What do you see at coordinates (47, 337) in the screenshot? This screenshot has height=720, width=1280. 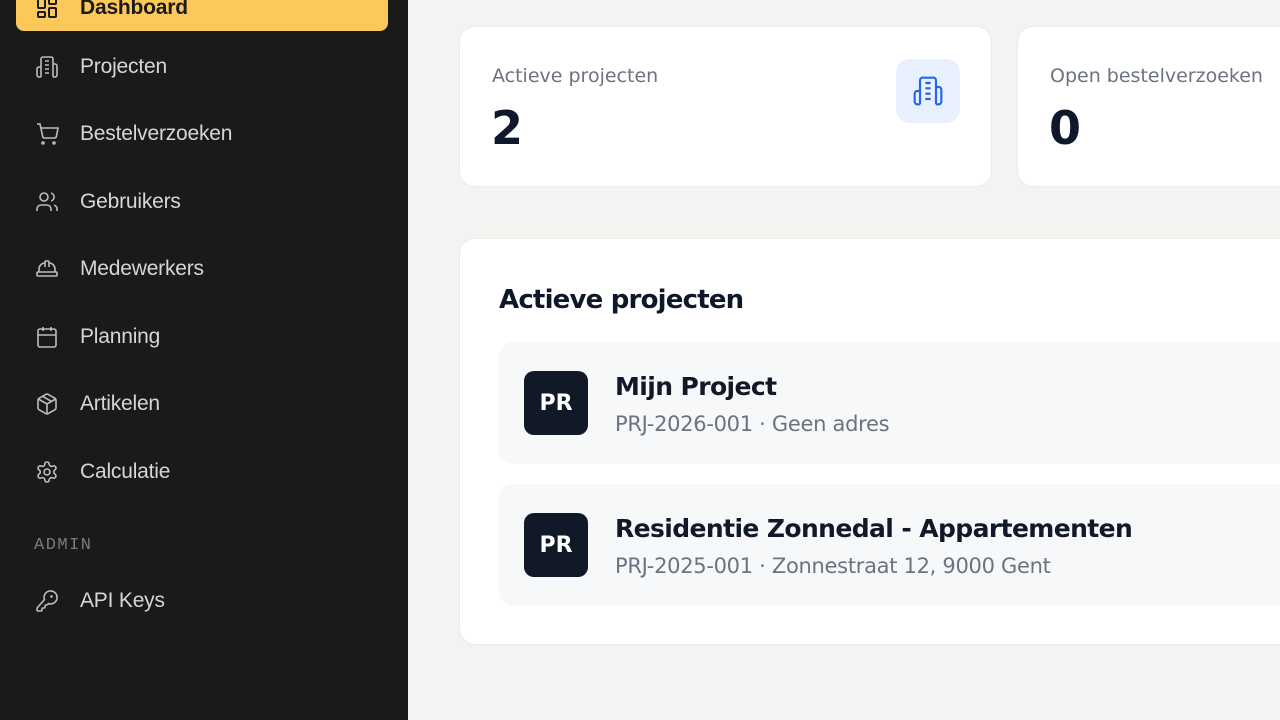 I see `calendar-icon` at bounding box center [47, 337].